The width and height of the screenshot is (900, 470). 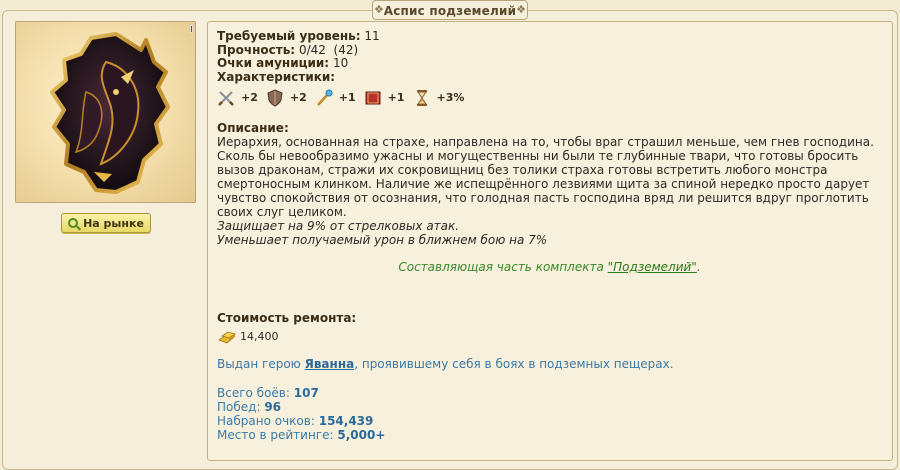 I want to click on rank-label: Место в рейтинге:, so click(x=275, y=434).